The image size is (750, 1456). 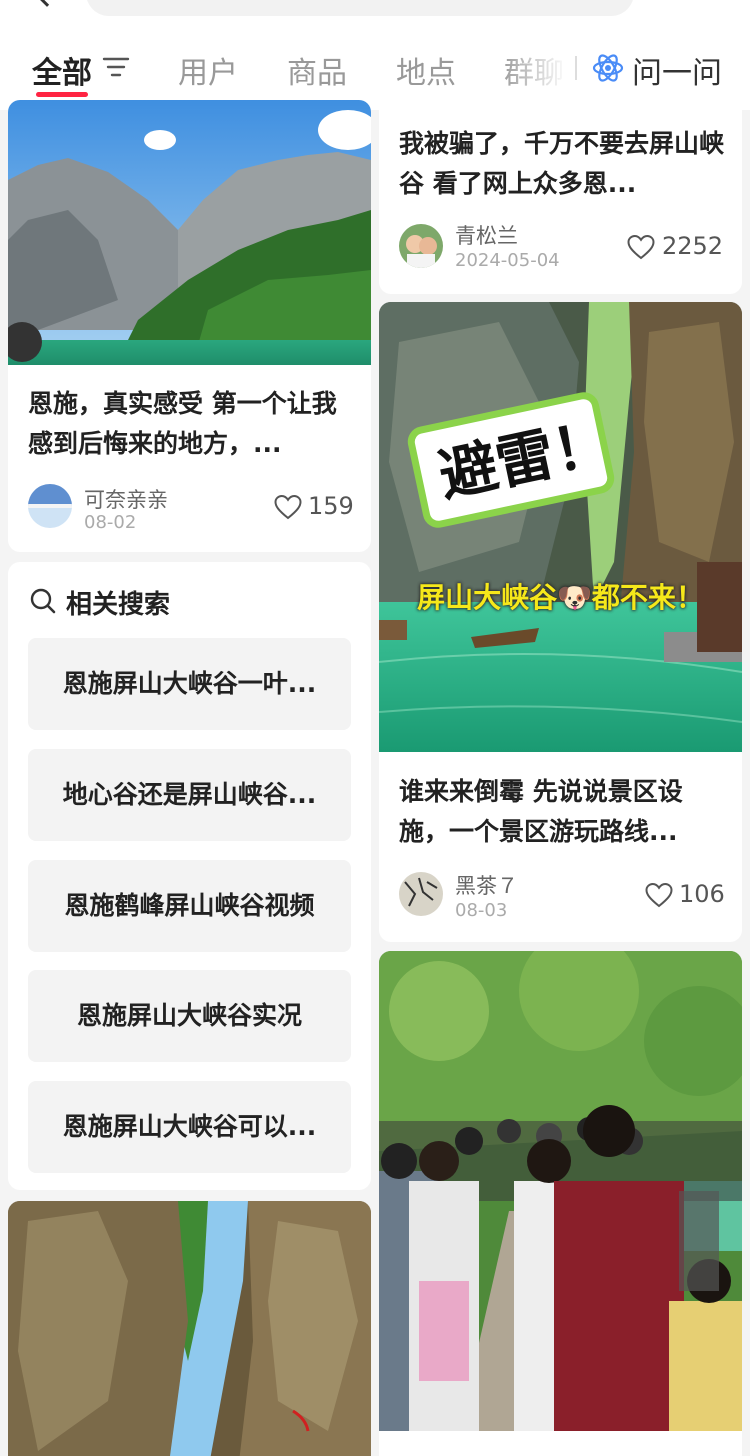 What do you see at coordinates (118, 605) in the screenshot?
I see `related-title: 相关搜索` at bounding box center [118, 605].